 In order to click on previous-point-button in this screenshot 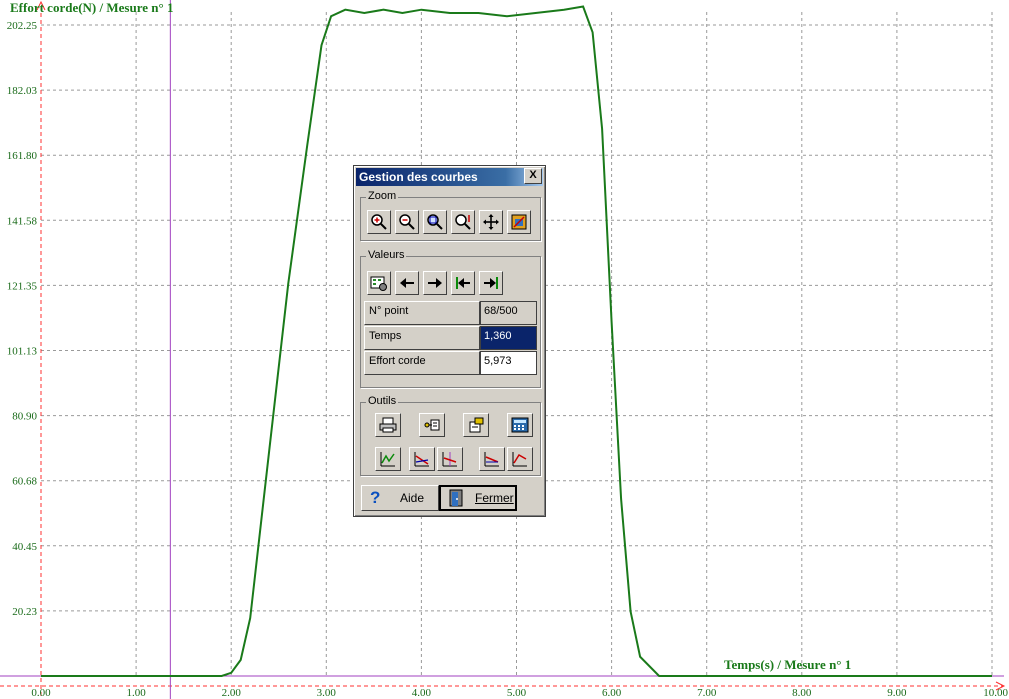, I will do `click(407, 283)`.